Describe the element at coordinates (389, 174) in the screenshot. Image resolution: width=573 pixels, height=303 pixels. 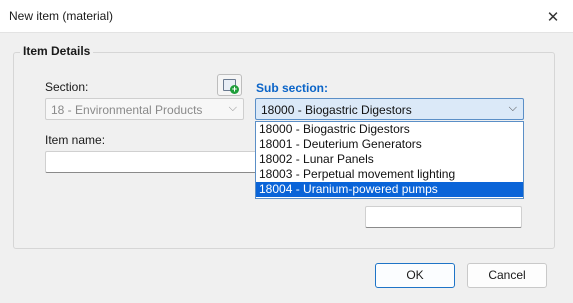
I see `dropdown-option: 18003 - Perpetual movement lighting` at that location.